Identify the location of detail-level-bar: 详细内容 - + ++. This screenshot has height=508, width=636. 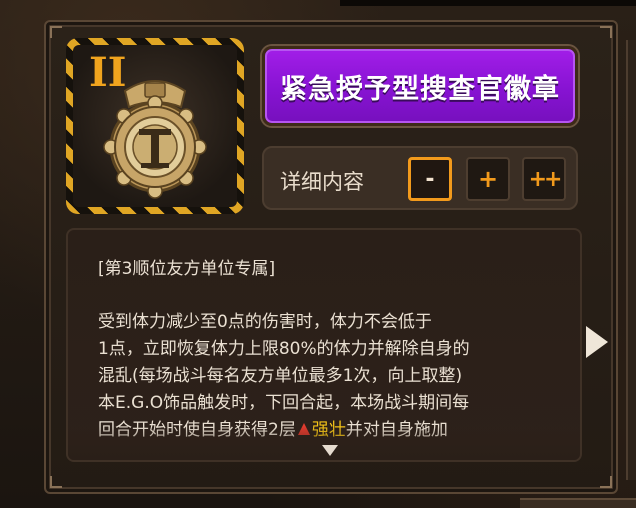
(420, 178).